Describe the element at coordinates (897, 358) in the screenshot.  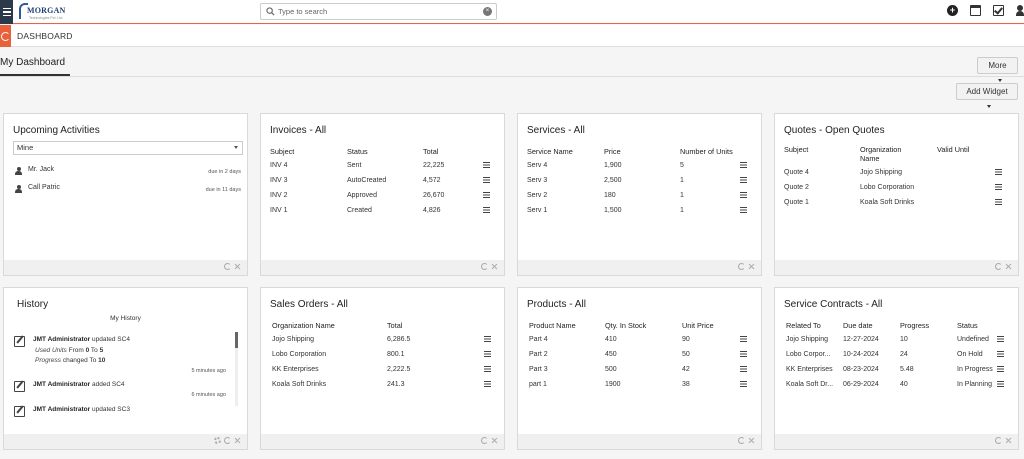
I see `table-row: Lobo Corpor... 10-24-2024 24 On Hold` at that location.